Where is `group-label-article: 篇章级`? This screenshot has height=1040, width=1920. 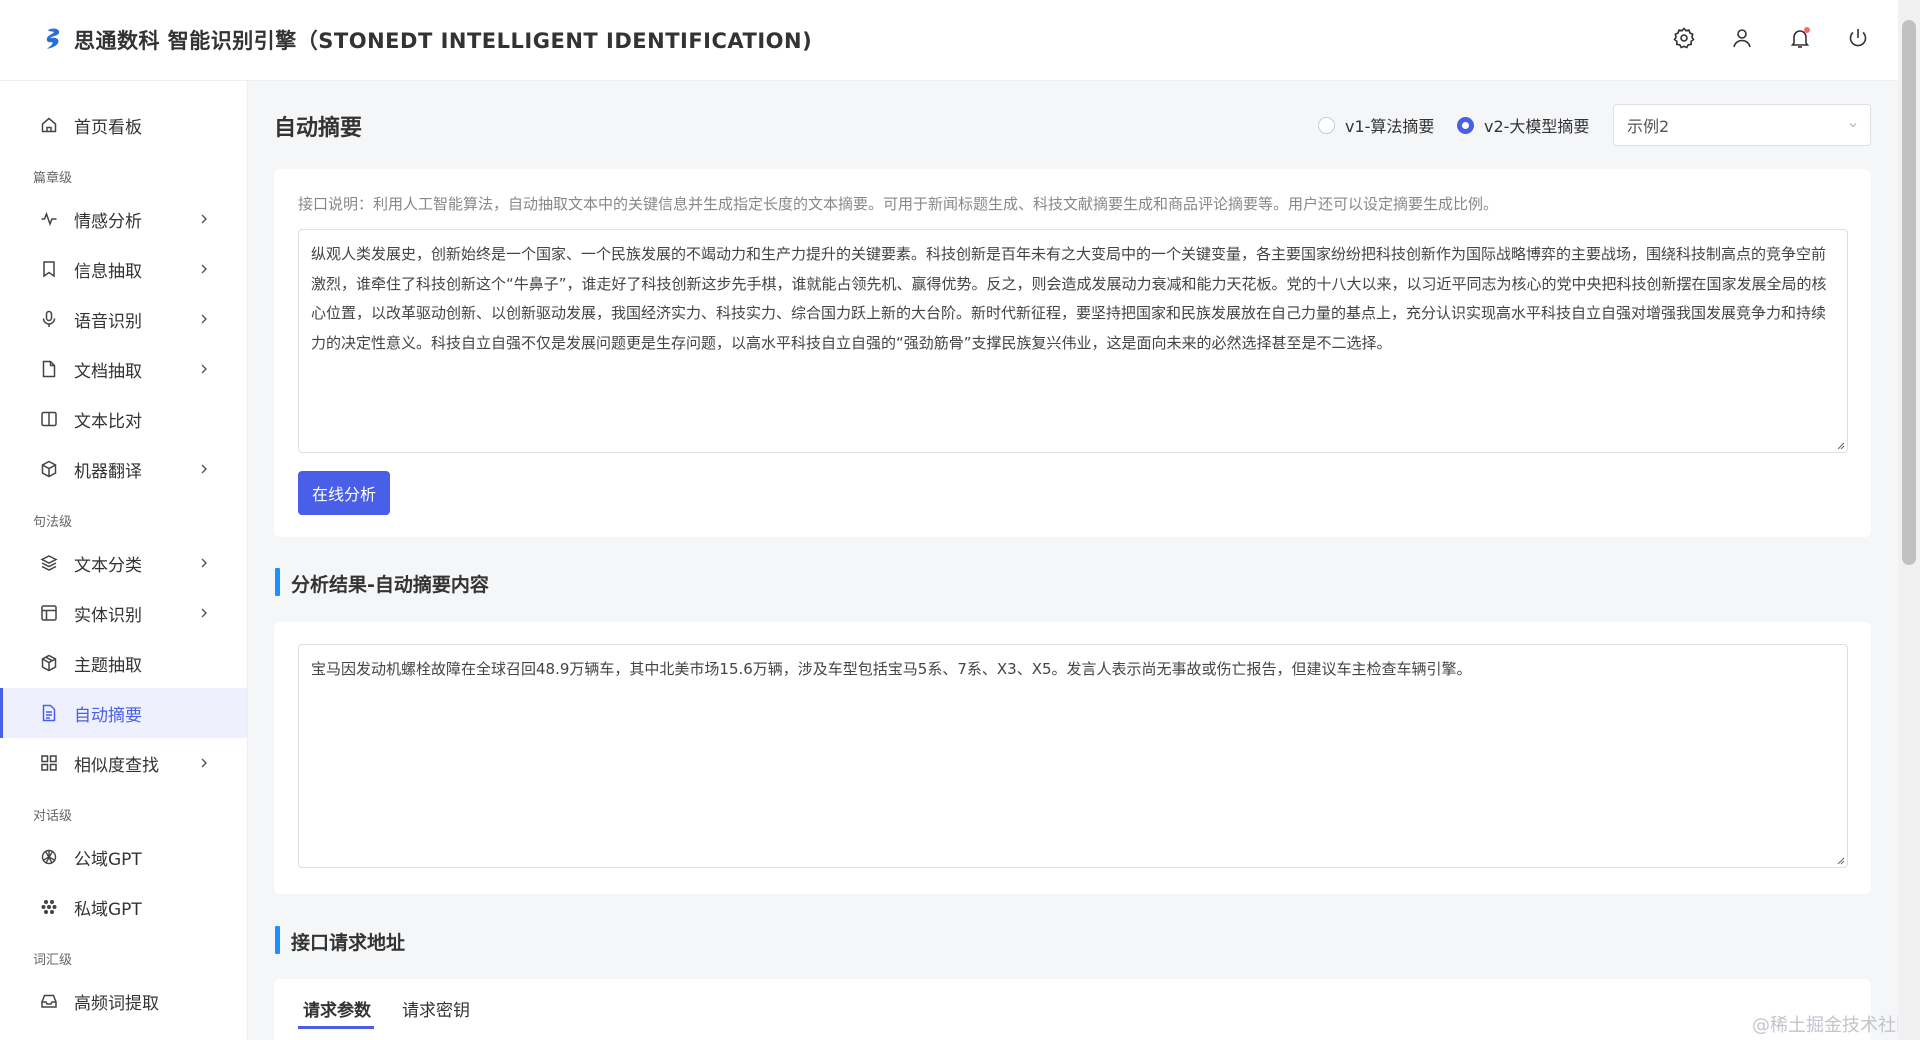
group-label-article: 篇章级 is located at coordinates (53, 178).